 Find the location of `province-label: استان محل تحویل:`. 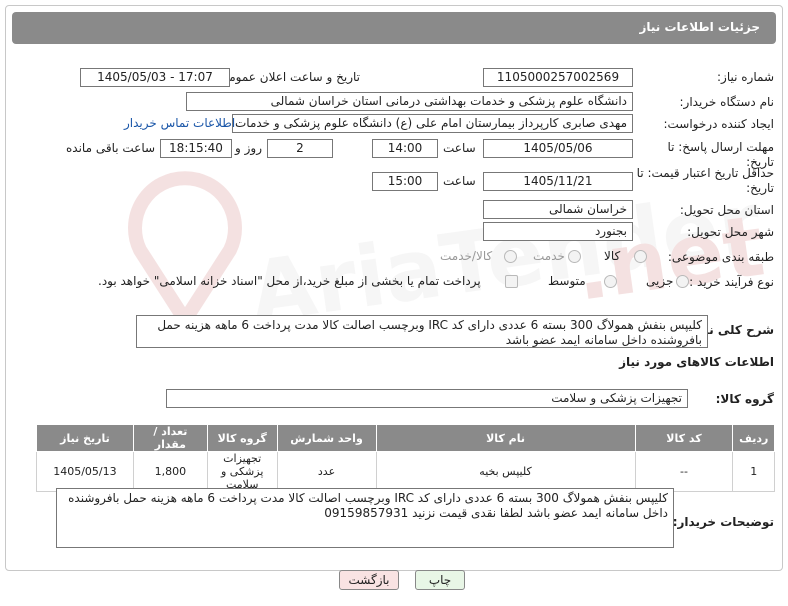

province-label: استان محل تحویل: is located at coordinates (726, 210).